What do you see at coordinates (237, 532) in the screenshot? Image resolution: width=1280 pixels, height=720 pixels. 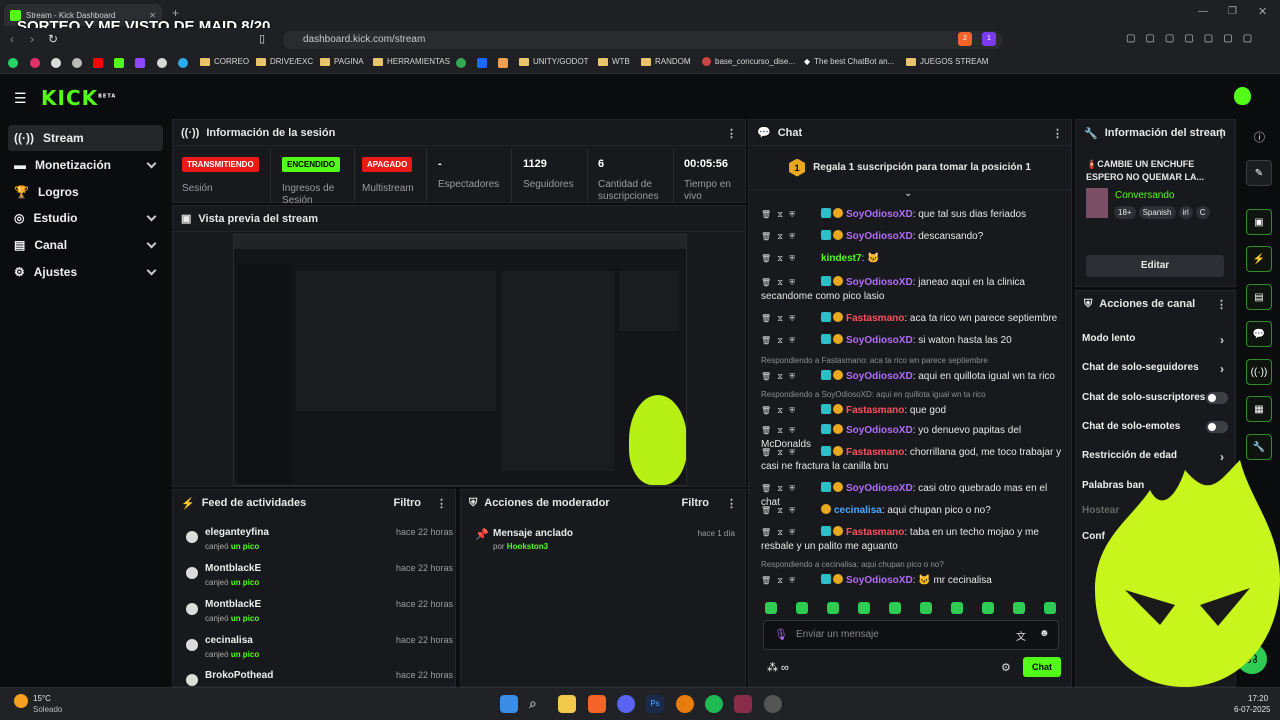 I see `feed-user: eleganteyfina` at bounding box center [237, 532].